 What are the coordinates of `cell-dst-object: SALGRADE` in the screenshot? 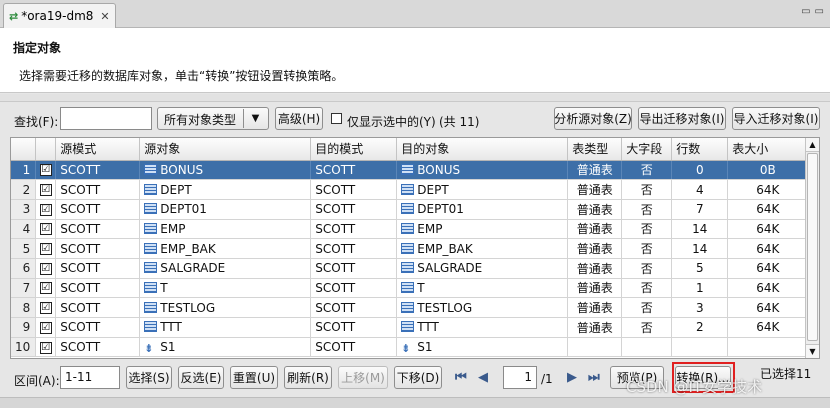 It's located at (482, 268).